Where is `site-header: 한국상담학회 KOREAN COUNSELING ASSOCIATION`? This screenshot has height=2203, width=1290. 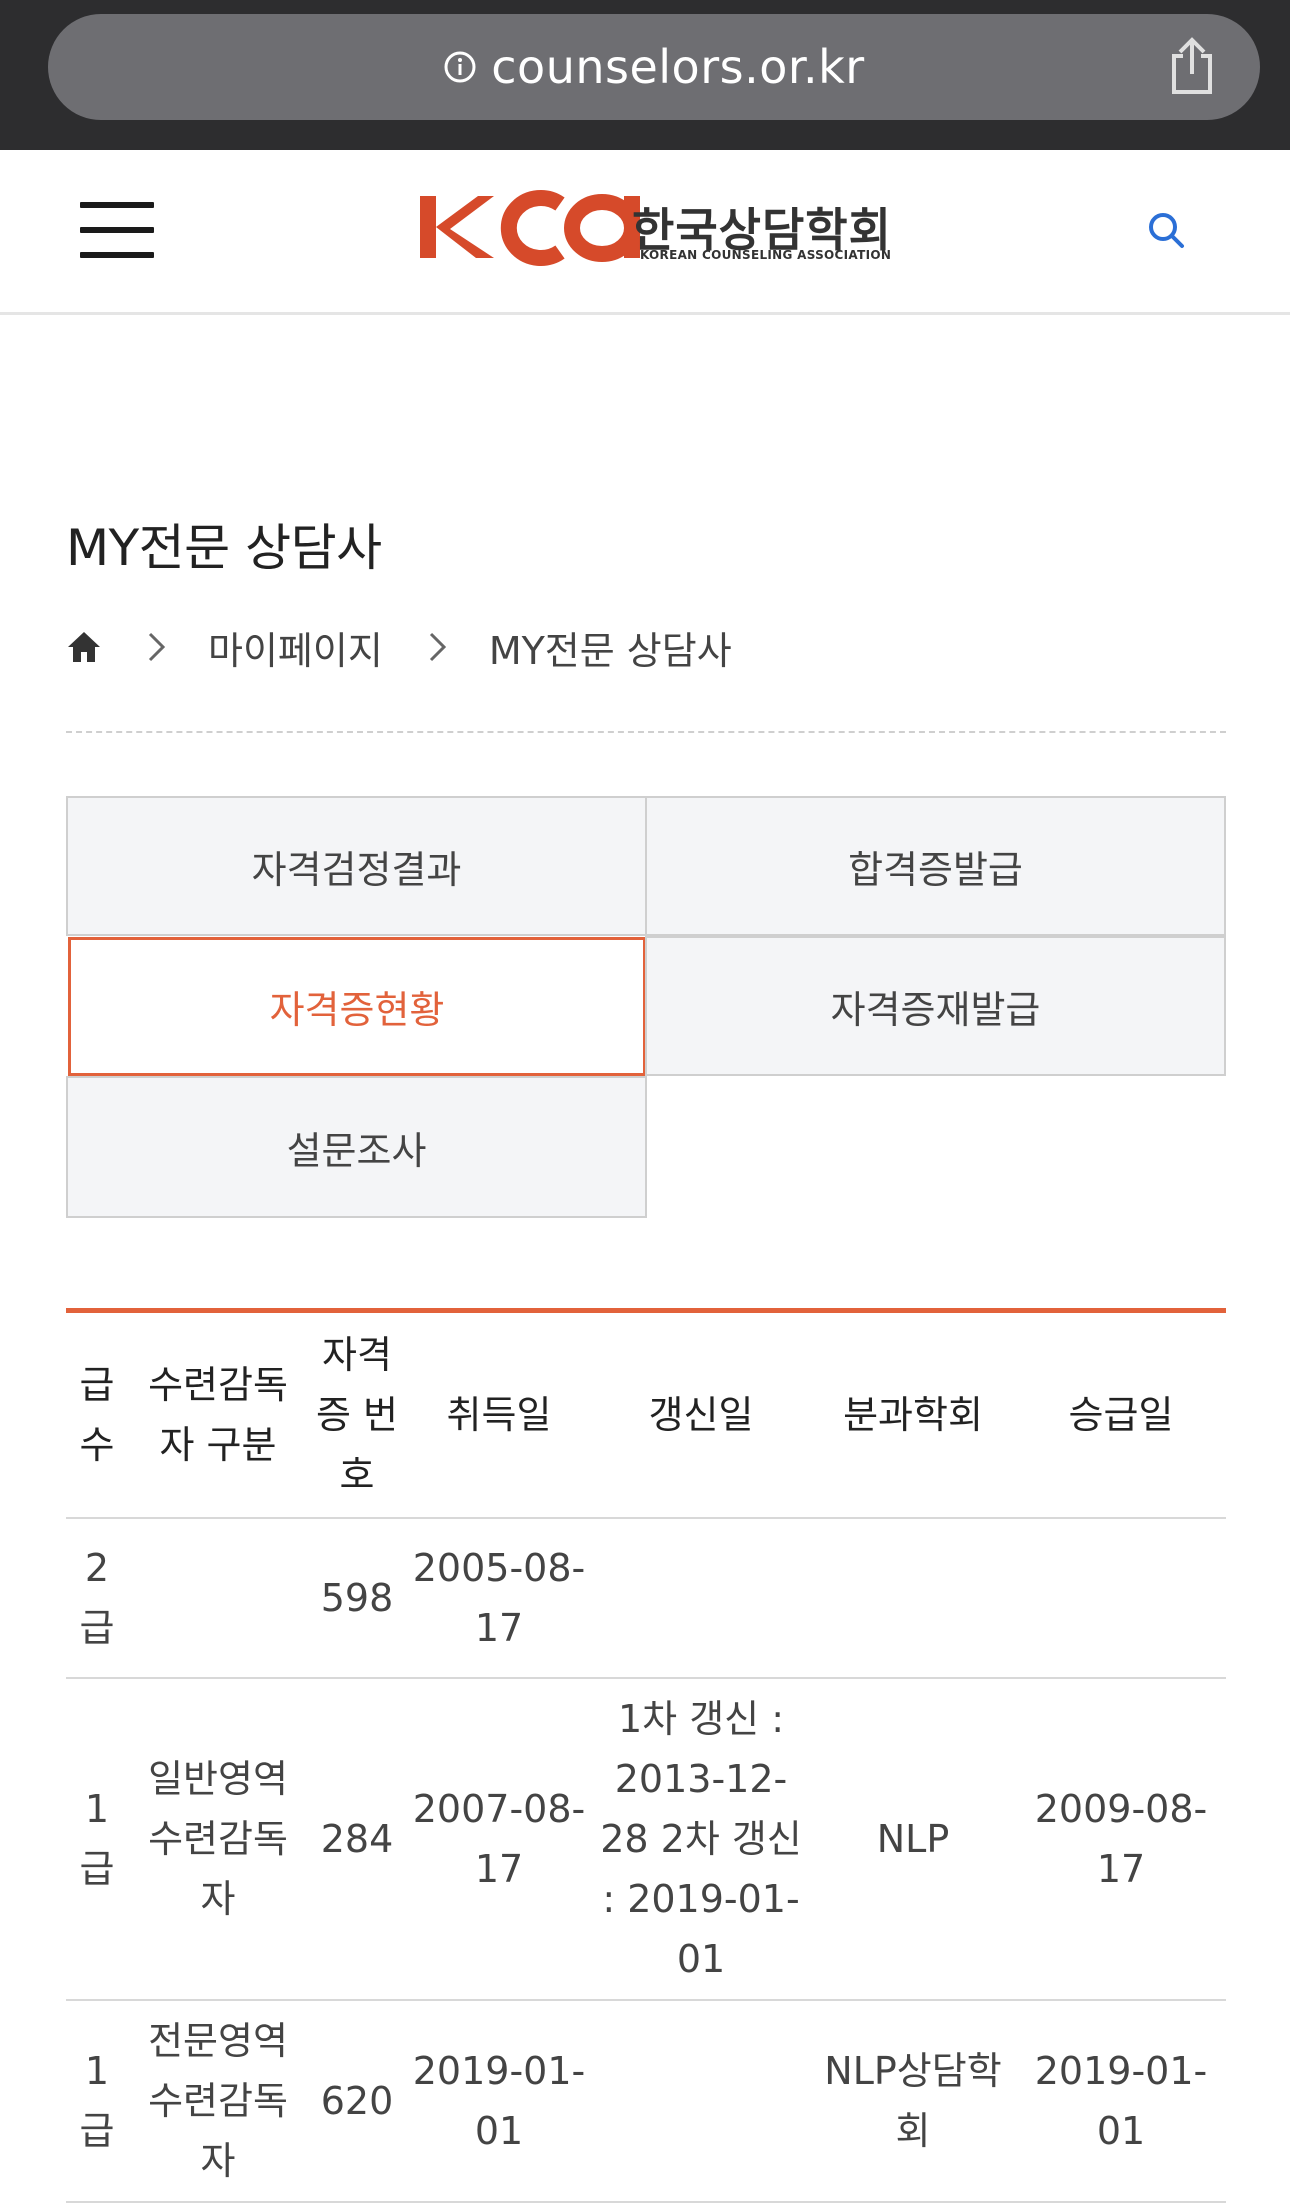
site-header: 한국상담학회 KOREAN COUNSELING ASSOCIATION is located at coordinates (645, 232).